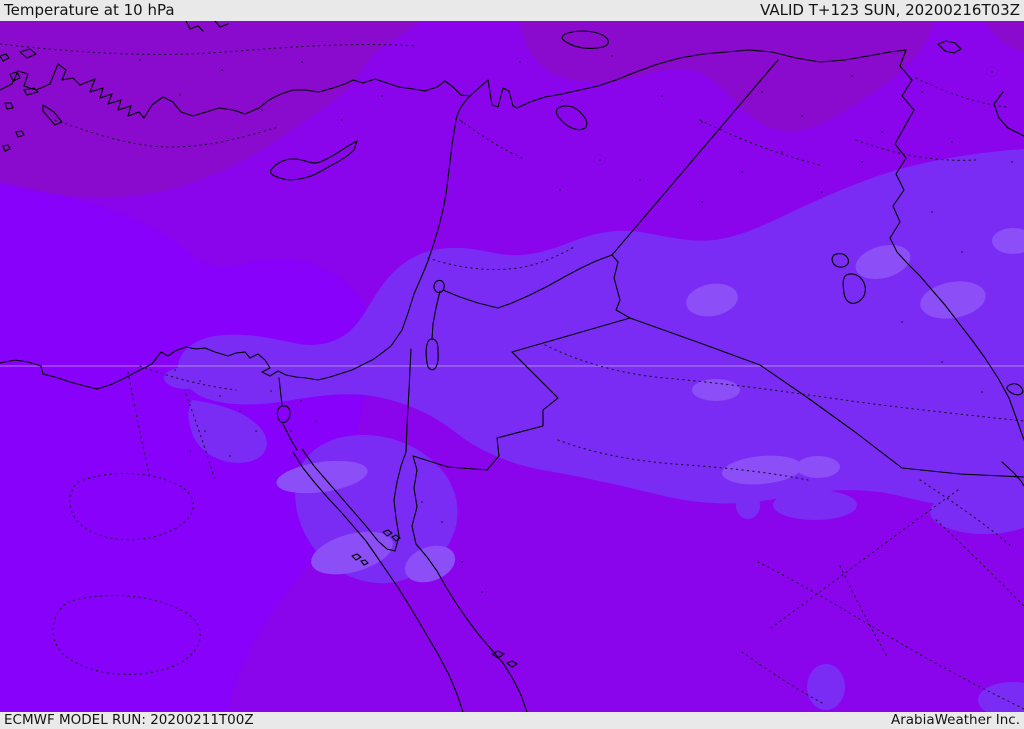  Describe the element at coordinates (815, 505) in the screenshot. I see `temp-fill-band-se1` at that location.